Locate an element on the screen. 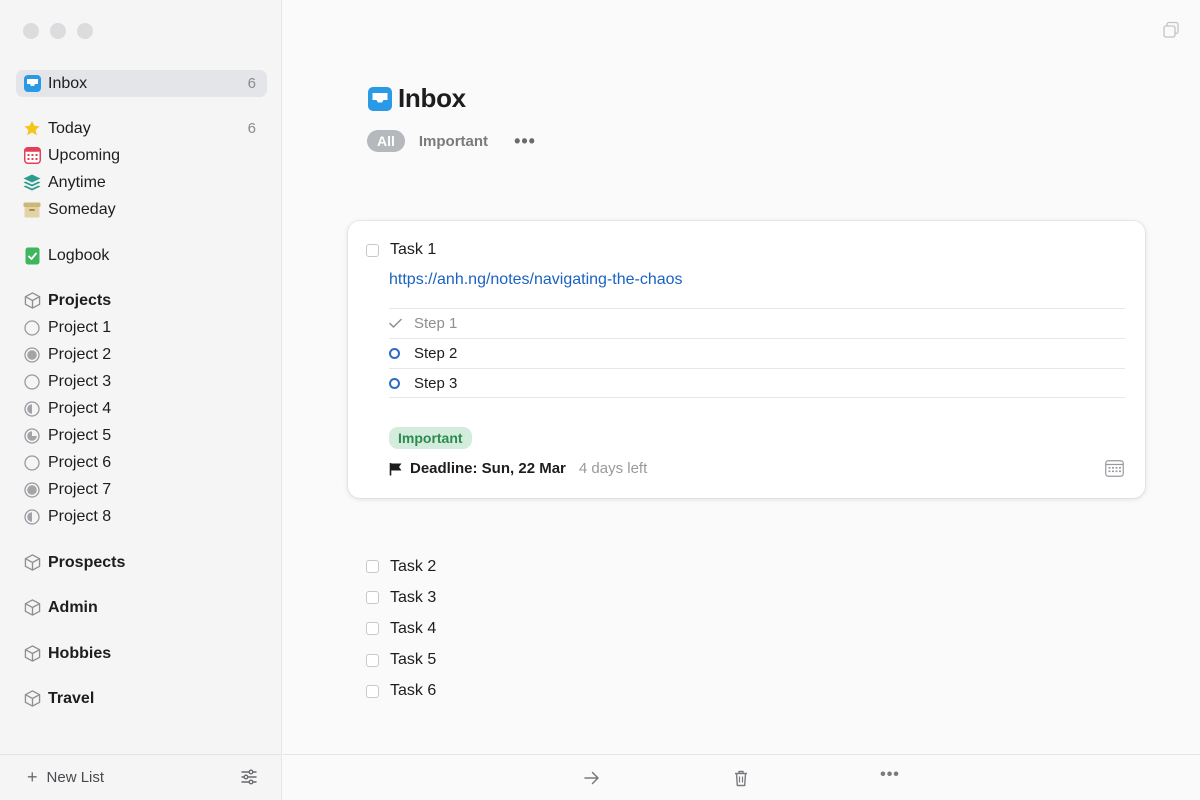 This screenshot has height=800, width=1200. task-title: Task 5 is located at coordinates (413, 660).